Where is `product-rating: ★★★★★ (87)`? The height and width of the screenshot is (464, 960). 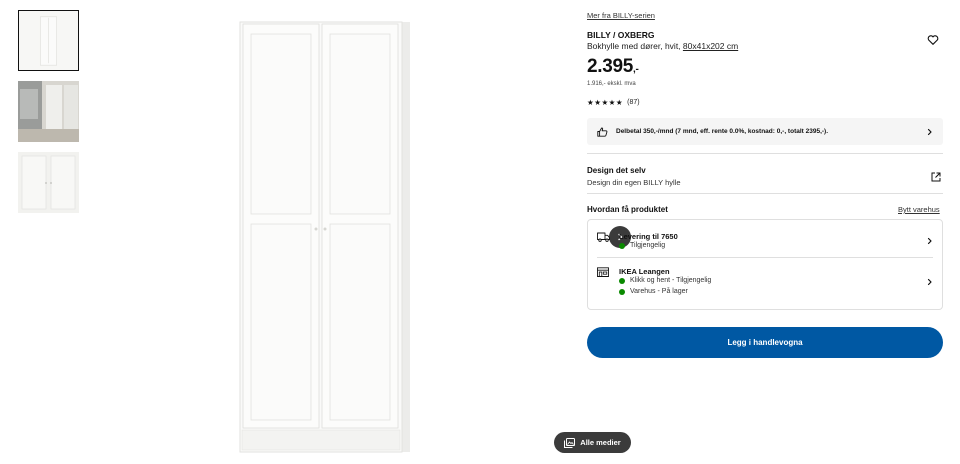
product-rating: ★★★★★ (87) is located at coordinates (613, 102).